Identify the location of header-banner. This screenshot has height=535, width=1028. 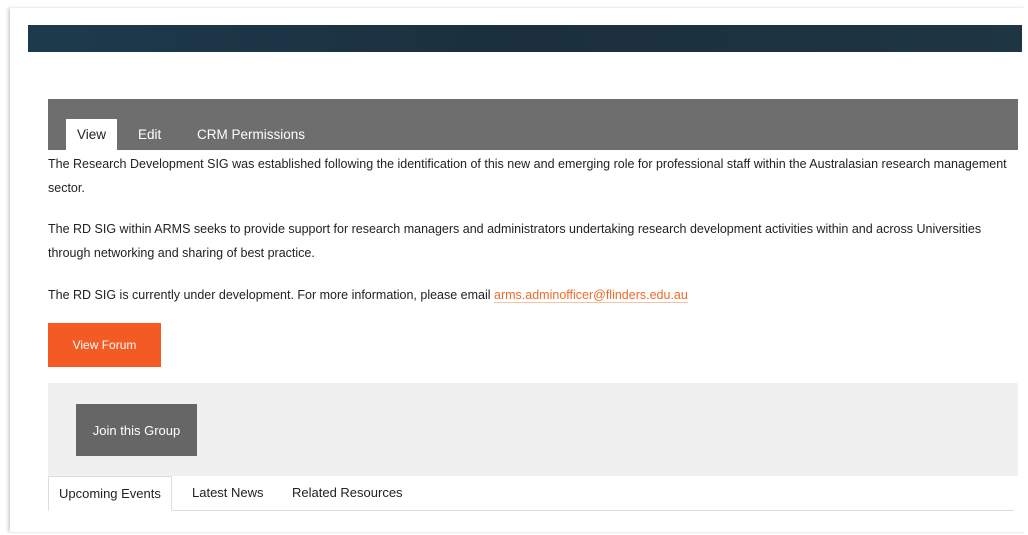
(525, 38).